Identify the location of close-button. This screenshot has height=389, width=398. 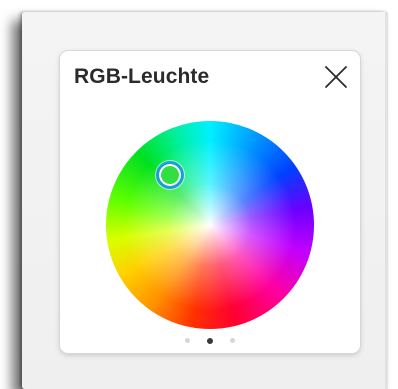
(336, 77).